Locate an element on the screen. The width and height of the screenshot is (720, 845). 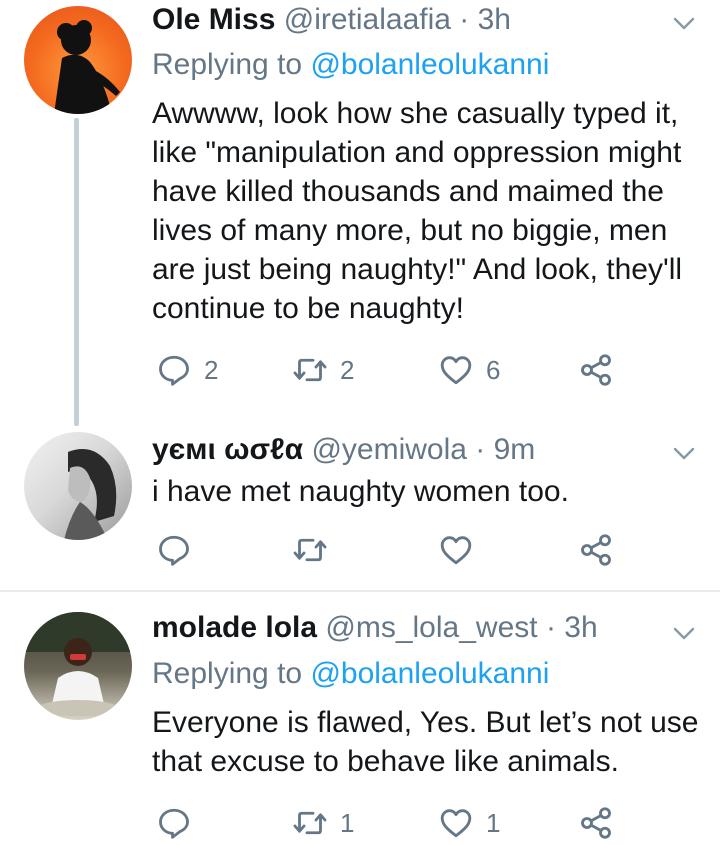
thread-line is located at coordinates (76, 272).